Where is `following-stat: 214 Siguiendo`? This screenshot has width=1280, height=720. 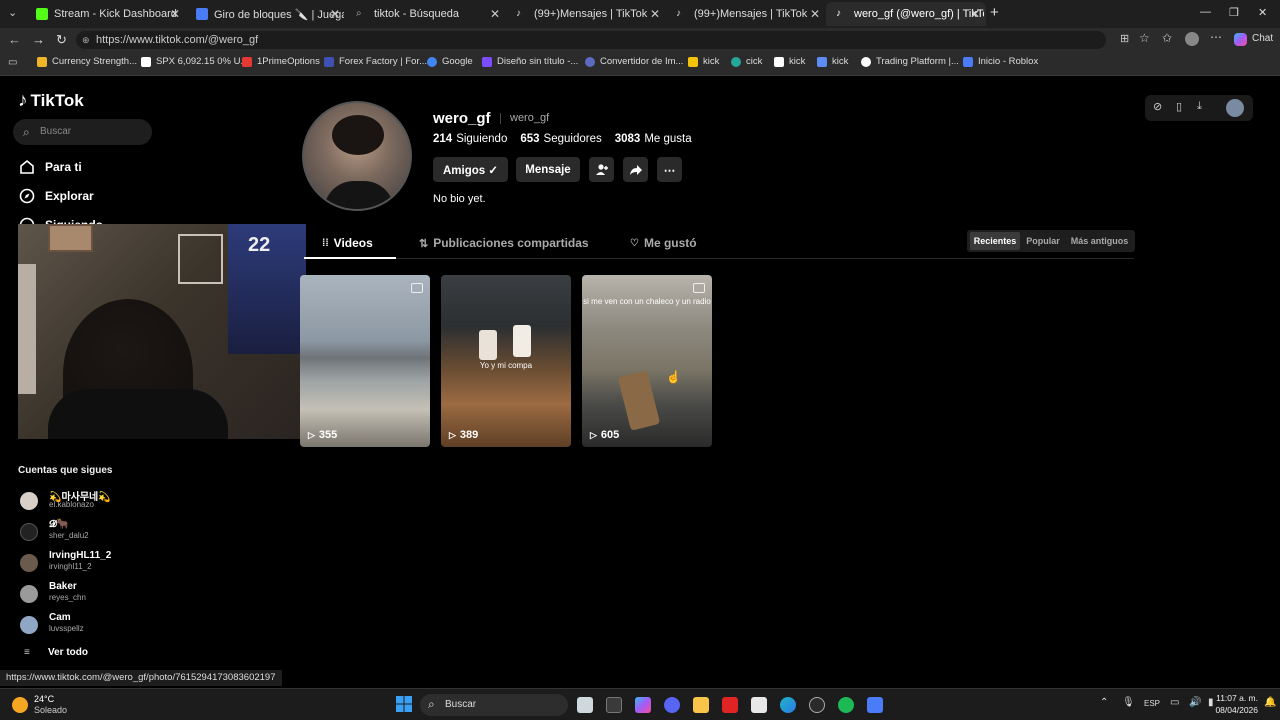
following-stat: 214 Siguiendo is located at coordinates (470, 139).